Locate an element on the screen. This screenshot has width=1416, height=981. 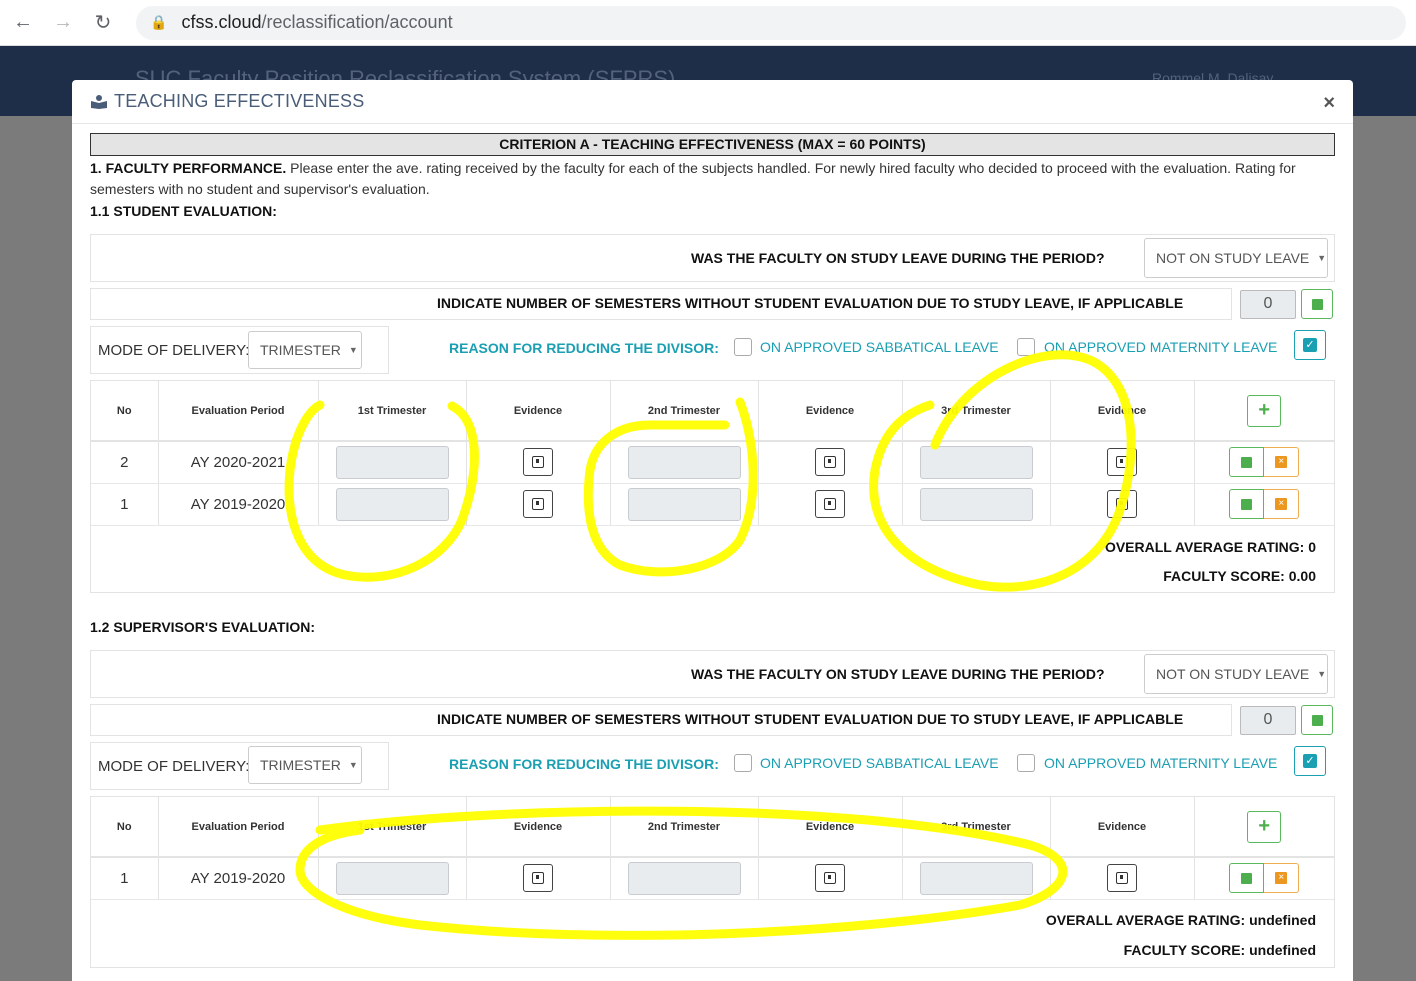
faculty-score: FACULTY SCORE: undefined is located at coordinates (1219, 950).